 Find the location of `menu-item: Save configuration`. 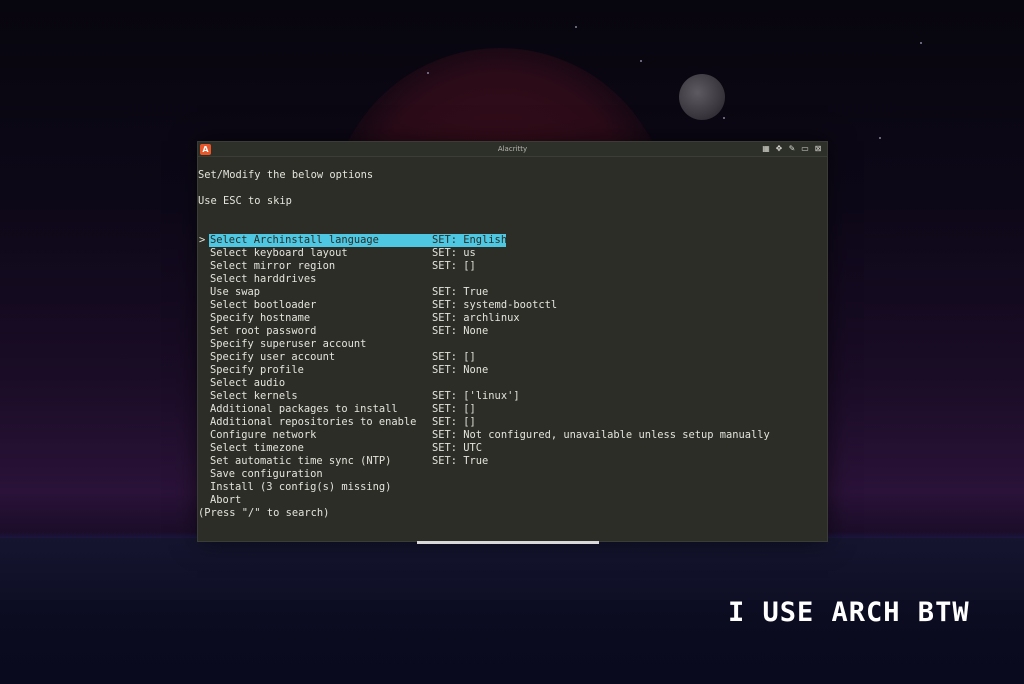

menu-item: Save configuration is located at coordinates (512, 474).